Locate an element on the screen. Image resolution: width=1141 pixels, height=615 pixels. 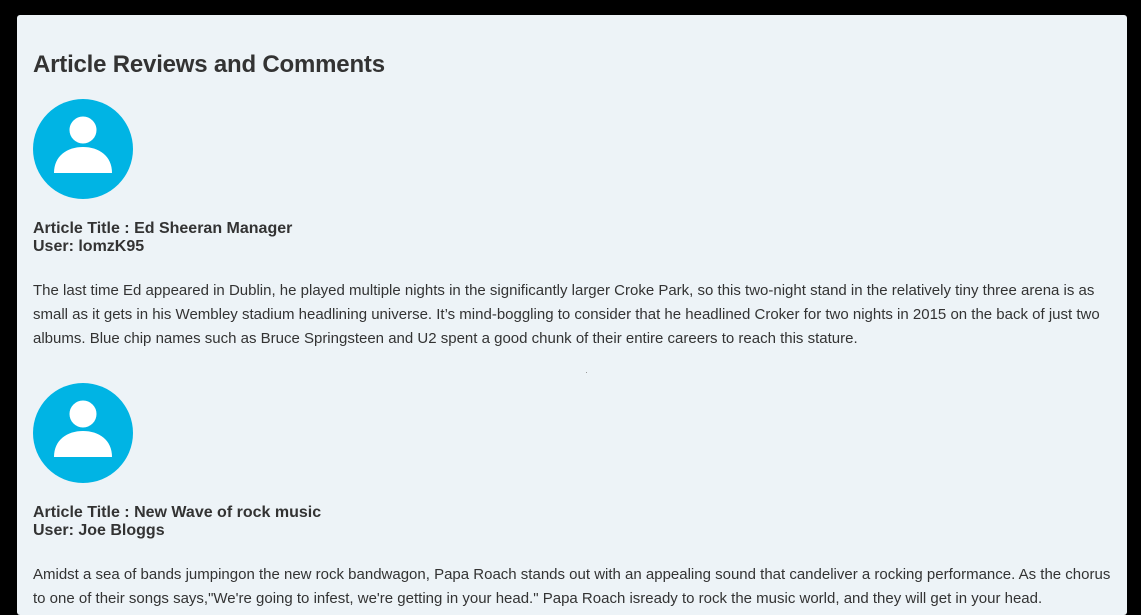
page-title: Article Reviews and Comments is located at coordinates (209, 64).